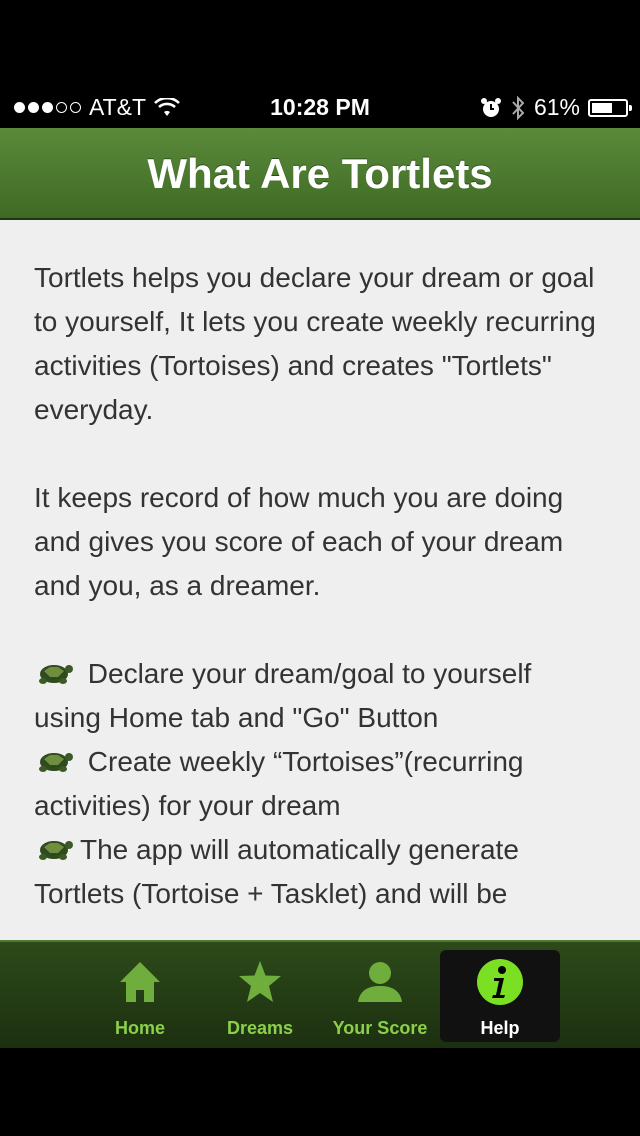 Image resolution: width=640 pixels, height=1136 pixels. What do you see at coordinates (320, 108) in the screenshot?
I see `status-bar: AT&T 10:28 PM 61%` at bounding box center [320, 108].